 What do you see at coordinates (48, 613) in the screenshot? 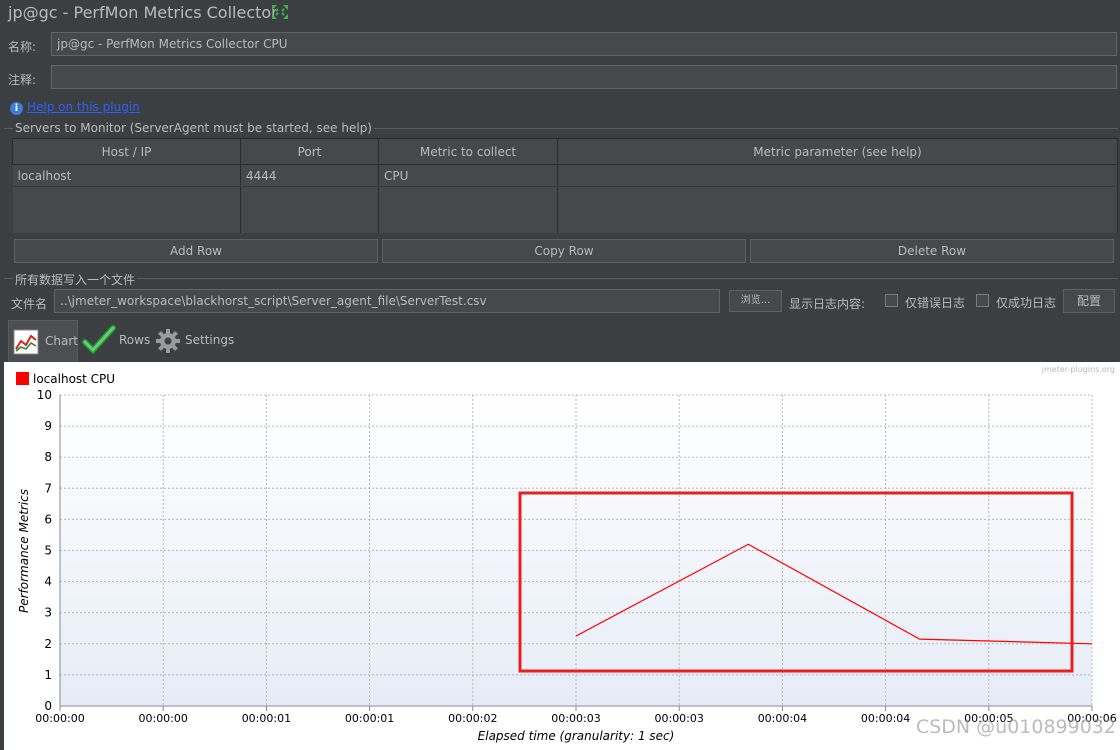
I see `y-tick-label: 3` at bounding box center [48, 613].